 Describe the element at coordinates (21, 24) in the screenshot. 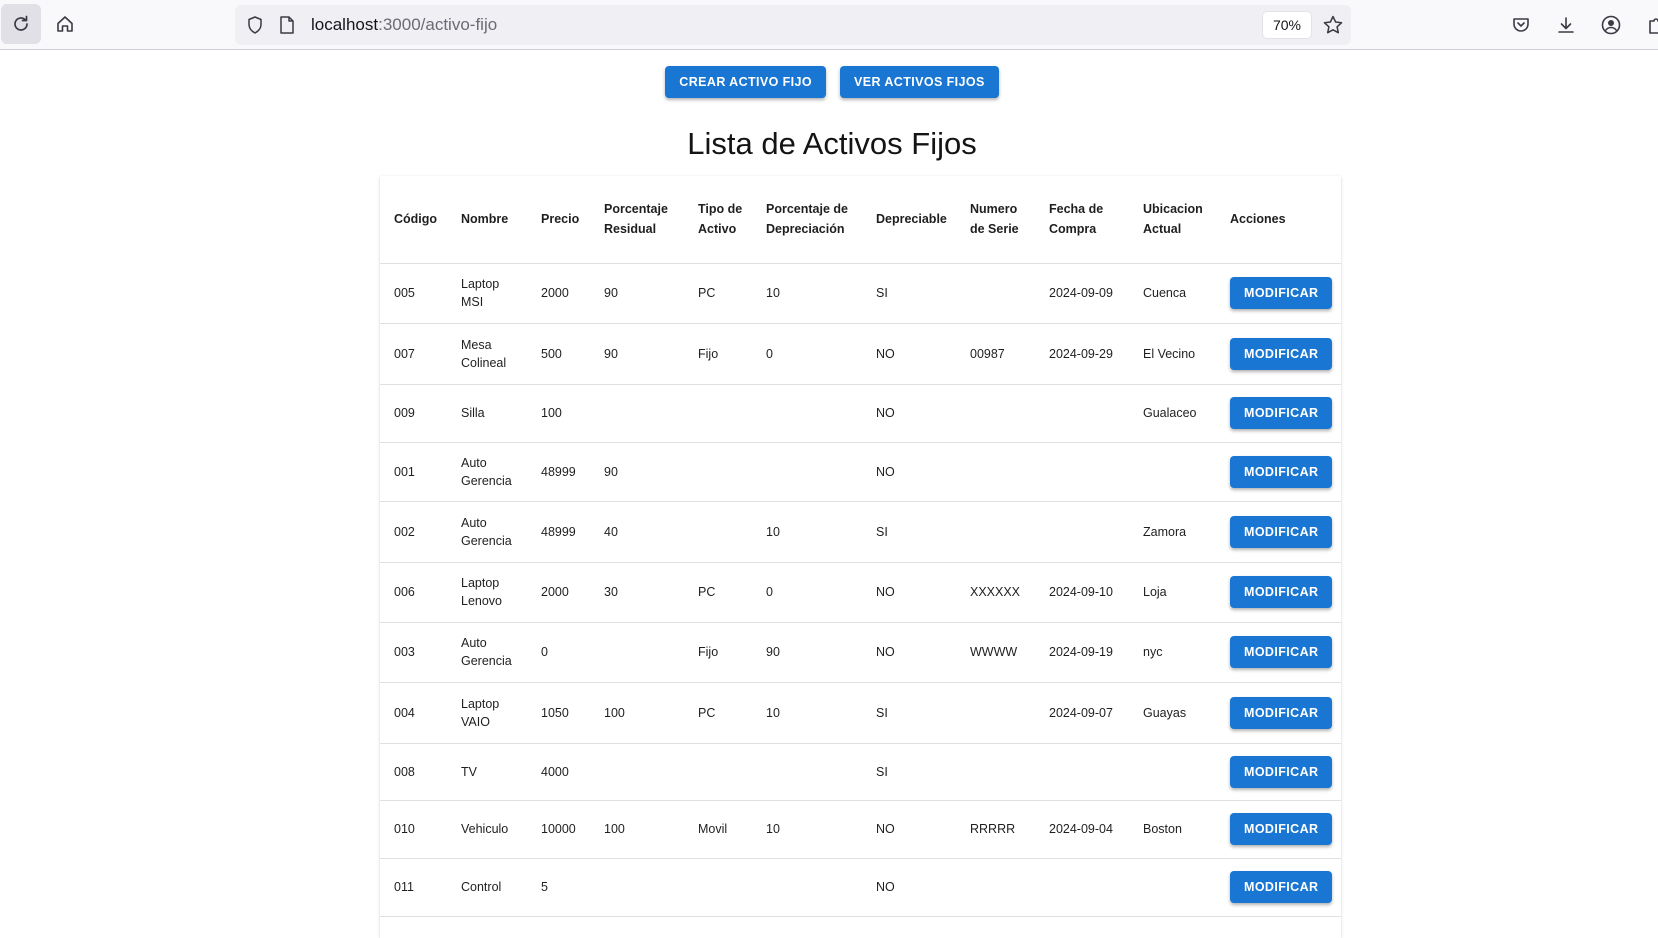

I see `reload-button` at that location.